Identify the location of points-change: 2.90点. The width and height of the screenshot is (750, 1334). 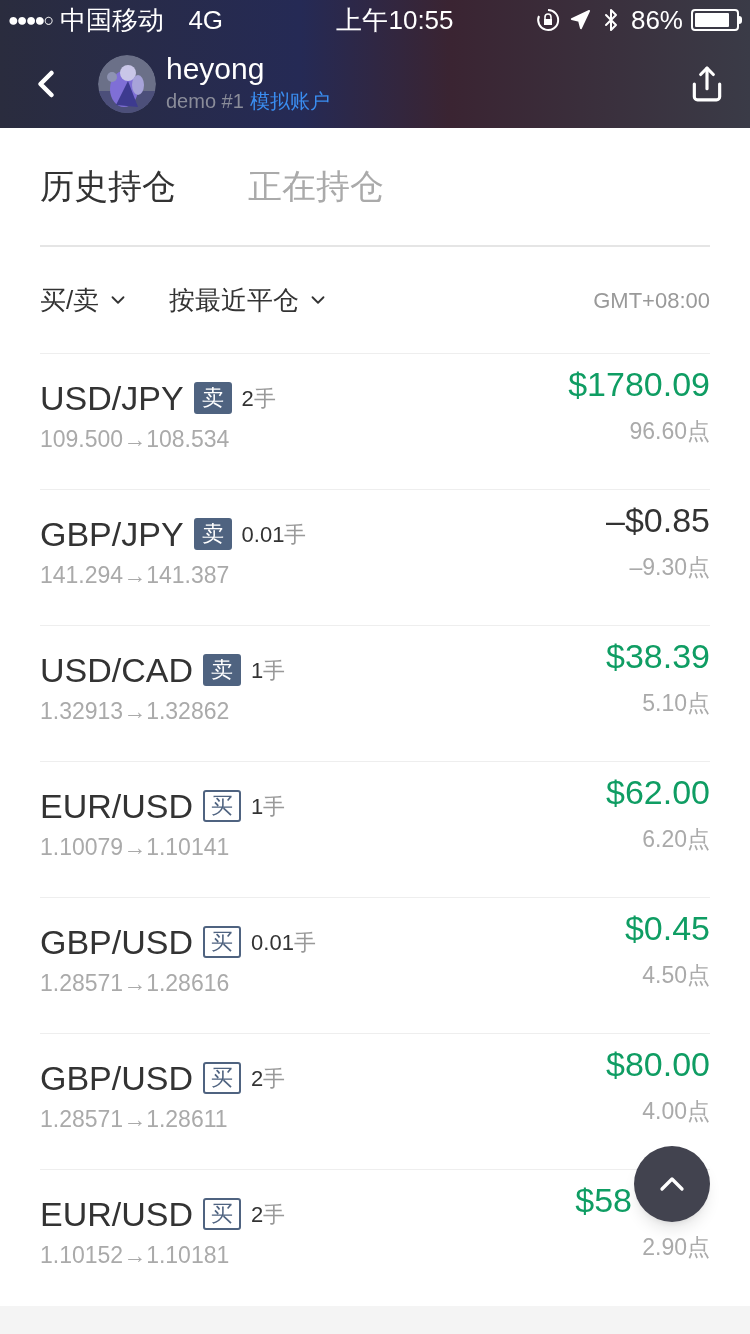
(676, 1247).